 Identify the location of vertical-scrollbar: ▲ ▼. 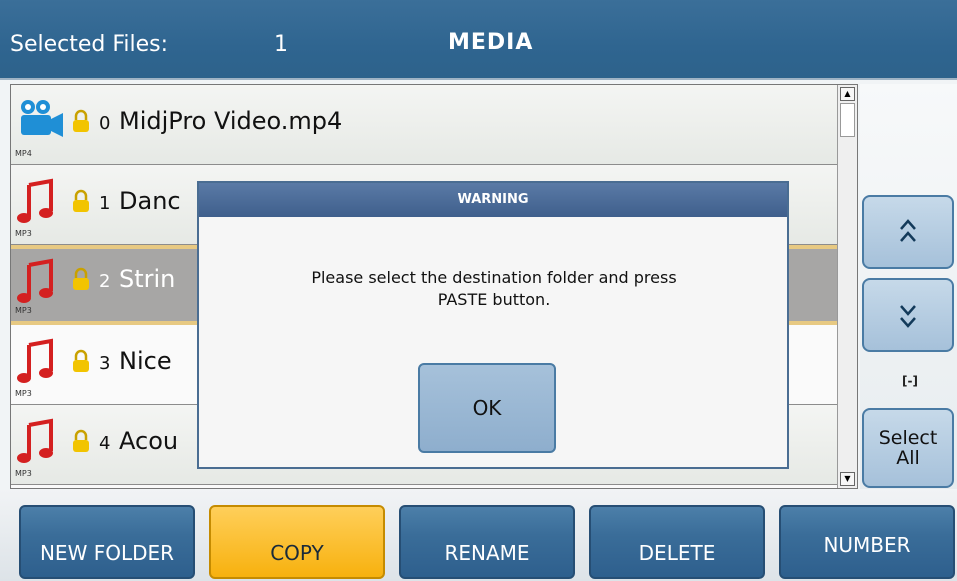
(847, 286).